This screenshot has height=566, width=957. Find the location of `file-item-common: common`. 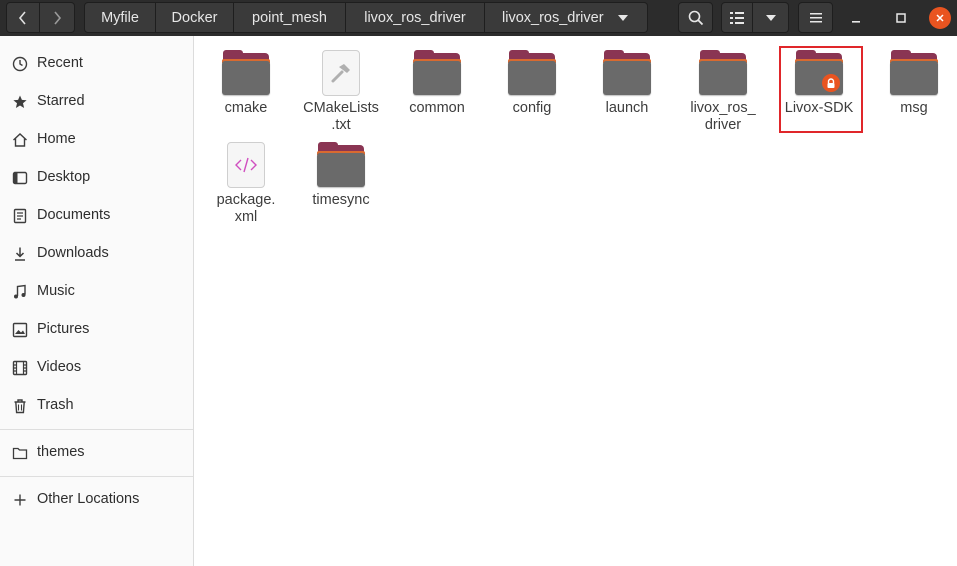

file-item-common: common is located at coordinates (437, 83).